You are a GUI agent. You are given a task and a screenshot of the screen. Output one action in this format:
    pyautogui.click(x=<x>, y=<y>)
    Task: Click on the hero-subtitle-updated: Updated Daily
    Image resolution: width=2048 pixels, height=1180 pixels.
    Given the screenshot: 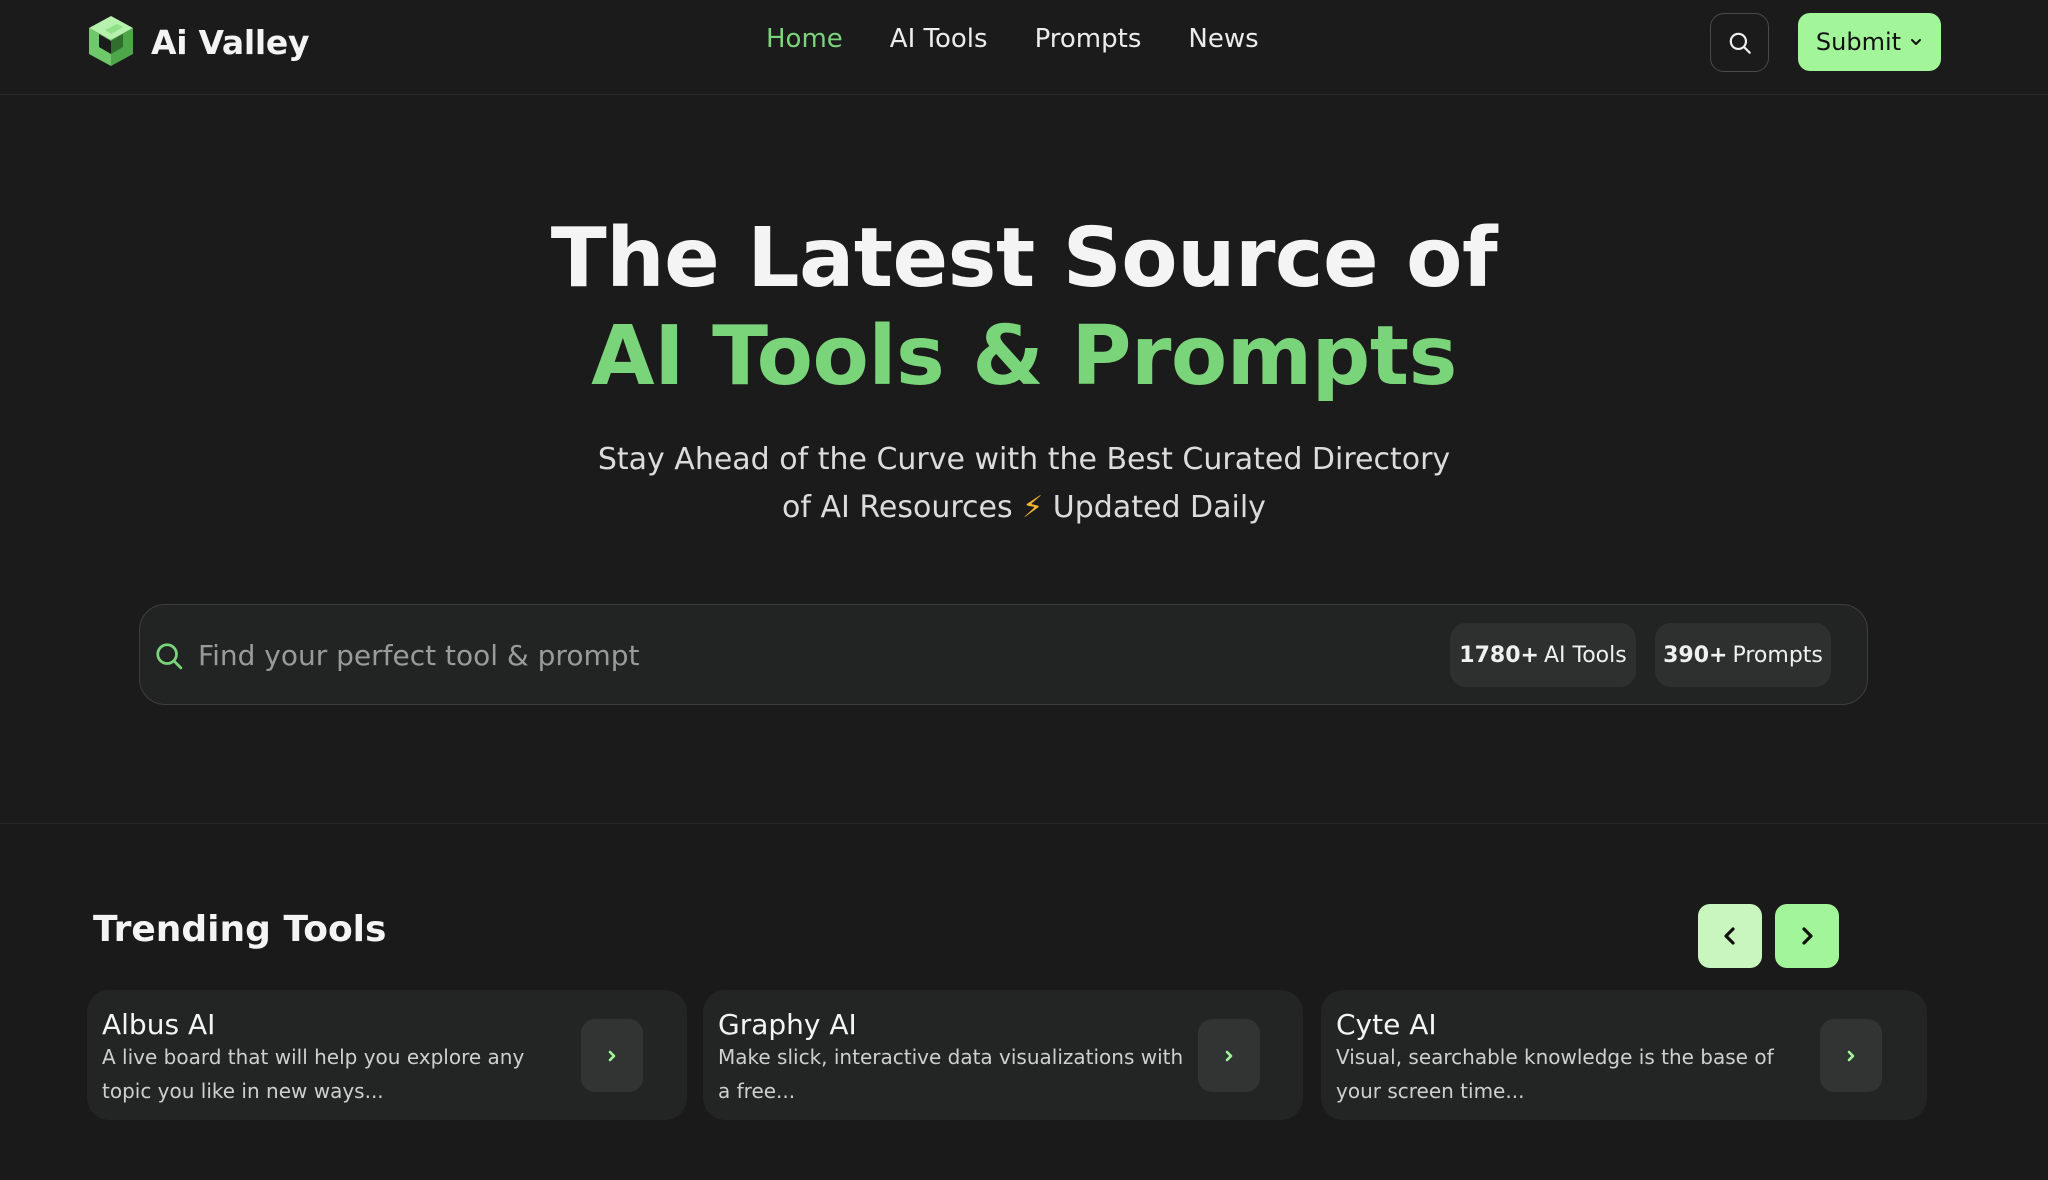 What is the action you would take?
    pyautogui.click(x=1159, y=507)
    